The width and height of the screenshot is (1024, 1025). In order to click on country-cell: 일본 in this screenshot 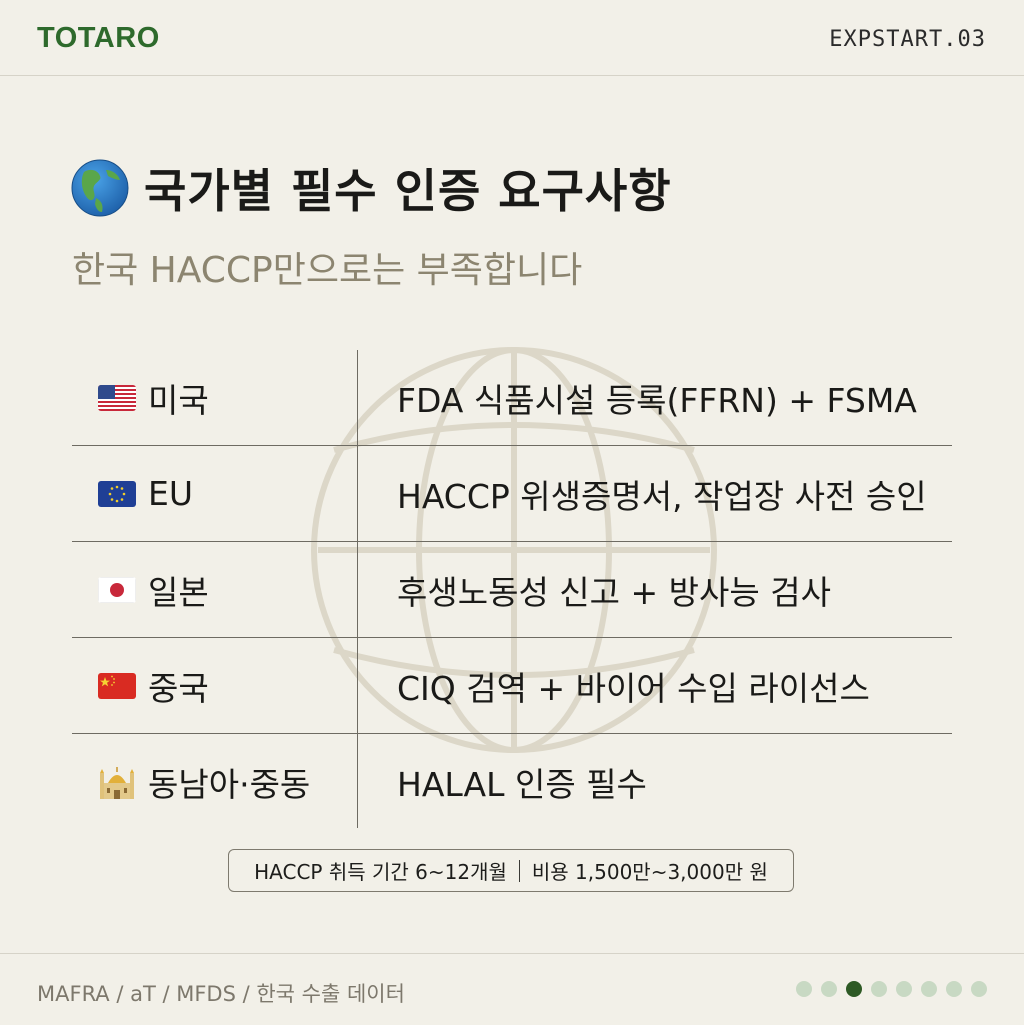, I will do `click(153, 589)`.